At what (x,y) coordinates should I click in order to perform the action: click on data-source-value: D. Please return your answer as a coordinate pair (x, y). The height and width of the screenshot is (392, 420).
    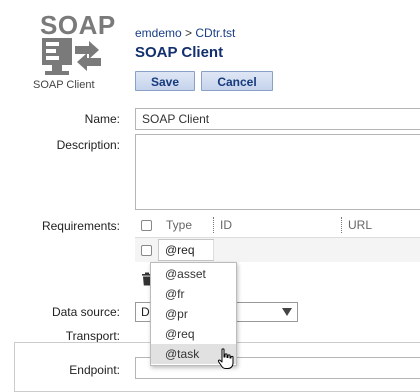
    Looking at the image, I should click on (145, 312).